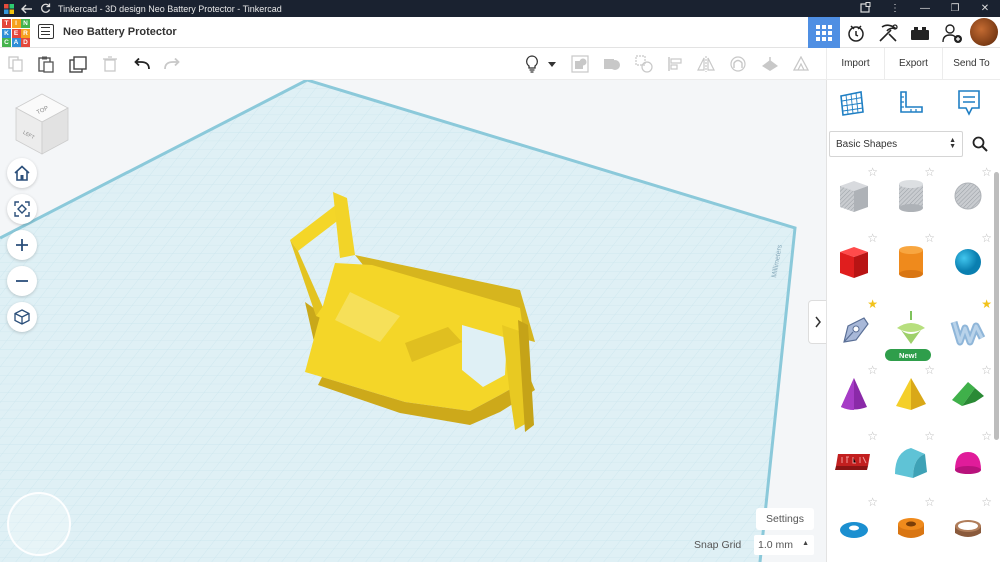 The height and width of the screenshot is (562, 1000). What do you see at coordinates (971, 63) in the screenshot?
I see `send-to-button: Send To` at bounding box center [971, 63].